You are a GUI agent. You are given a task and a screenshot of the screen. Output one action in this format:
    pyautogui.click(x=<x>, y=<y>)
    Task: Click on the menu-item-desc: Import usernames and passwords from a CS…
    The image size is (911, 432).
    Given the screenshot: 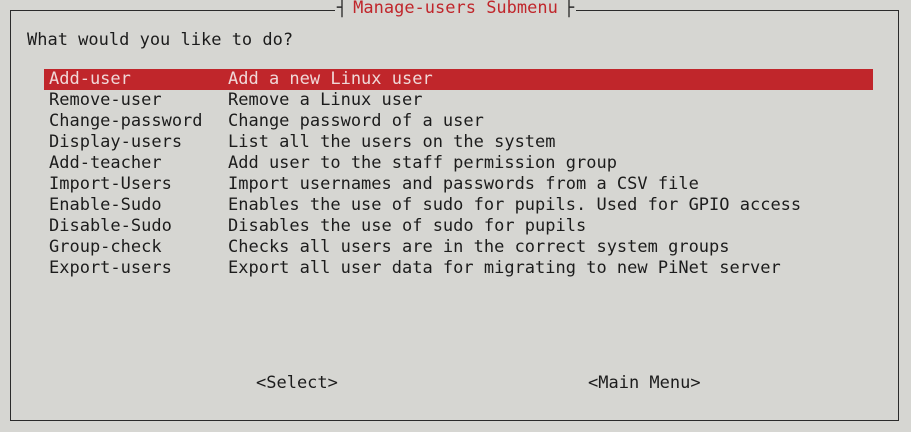 What is the action you would take?
    pyautogui.click(x=463, y=184)
    